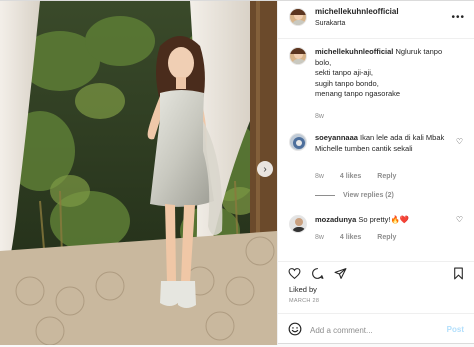 Image resolution: width=474 pixels, height=347 pixels. Describe the element at coordinates (376, 20) in the screenshot. I see `post-header: michellekuhnleofficial Surakarta •••` at that location.